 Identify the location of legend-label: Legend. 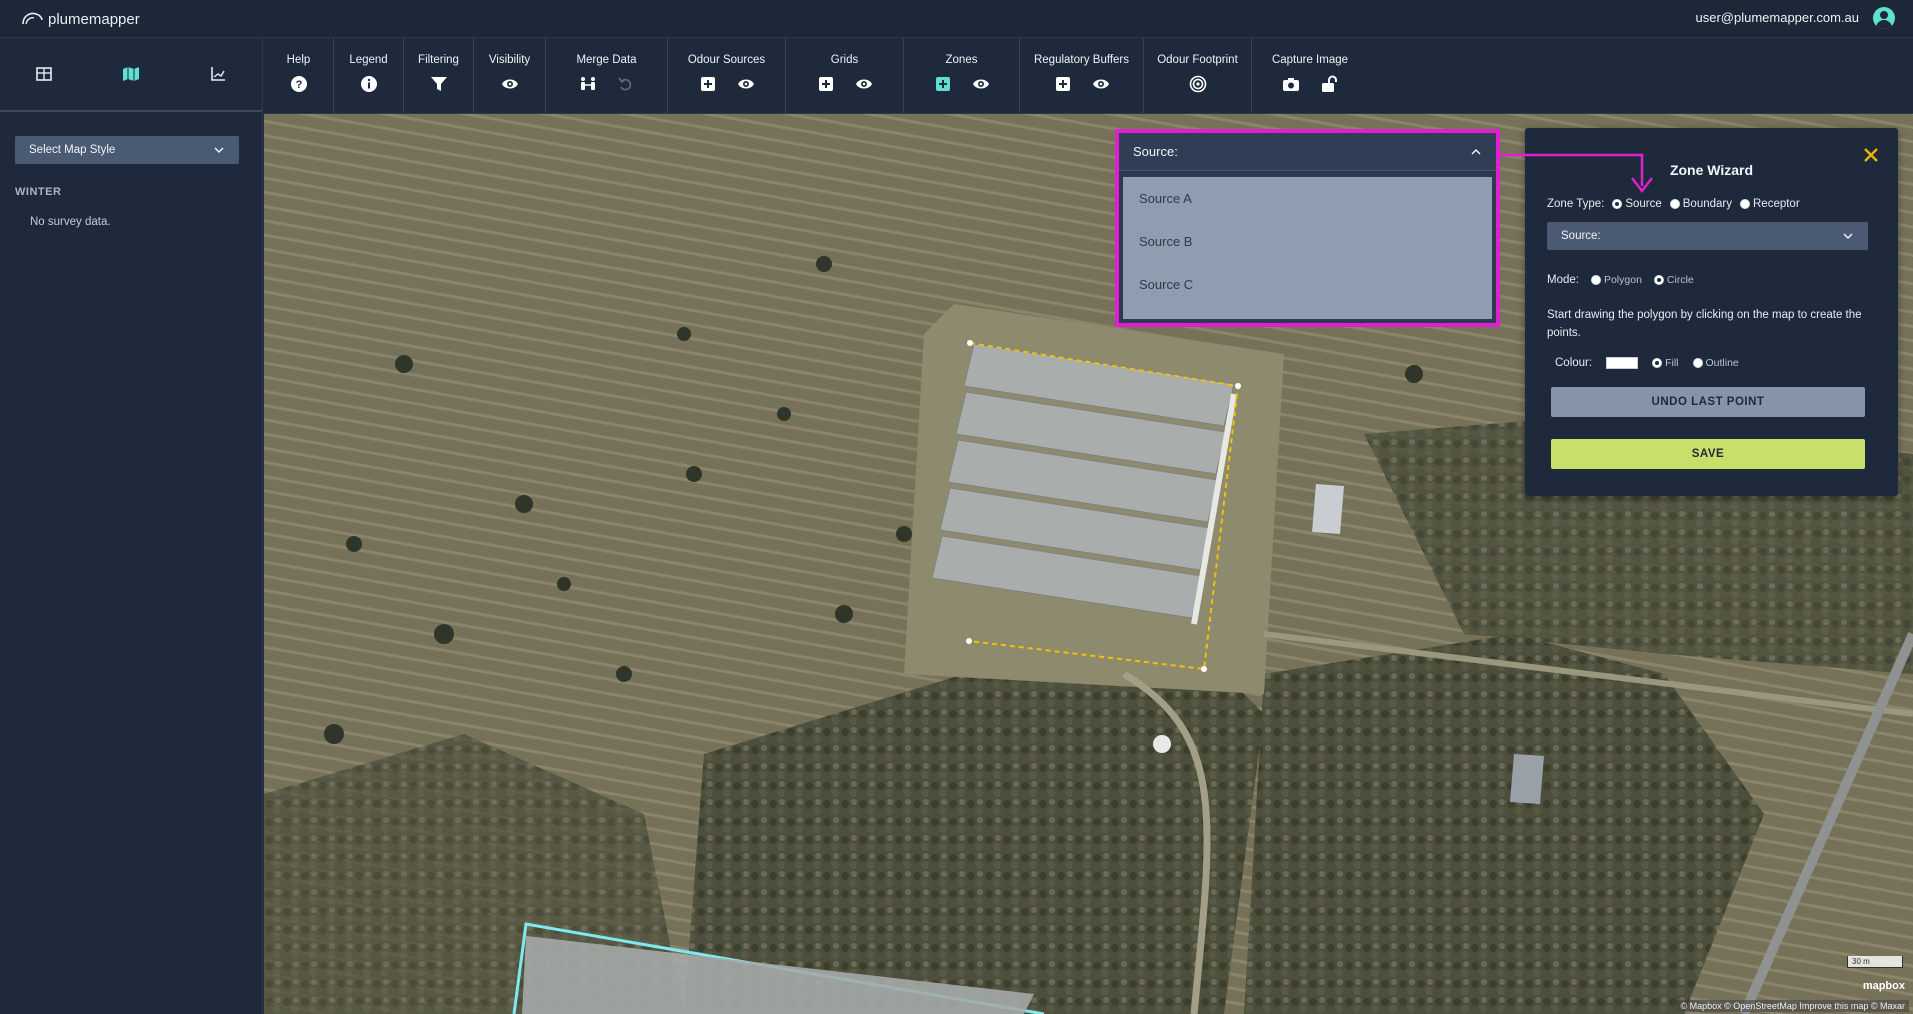
(368, 60).